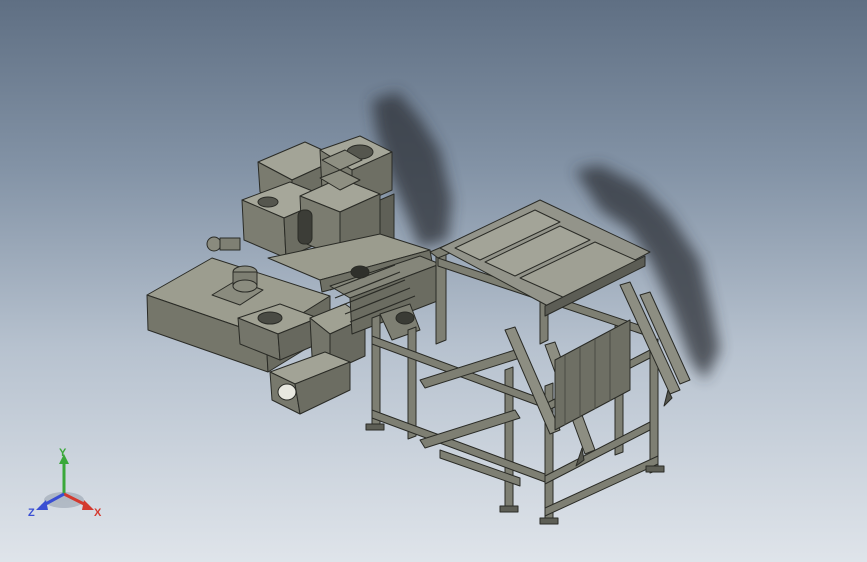 The image size is (867, 562). I want to click on x-axis-head, so click(88, 505).